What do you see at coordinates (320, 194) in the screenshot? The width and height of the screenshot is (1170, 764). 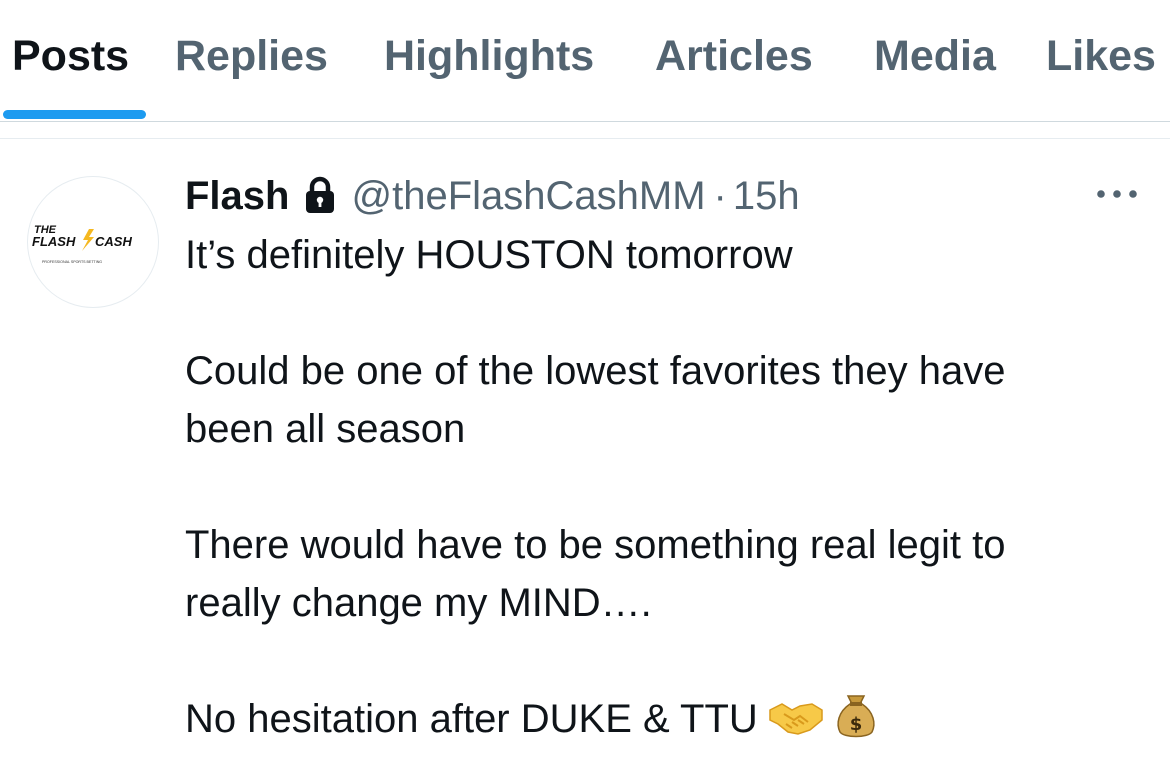 I see `lock-icon` at bounding box center [320, 194].